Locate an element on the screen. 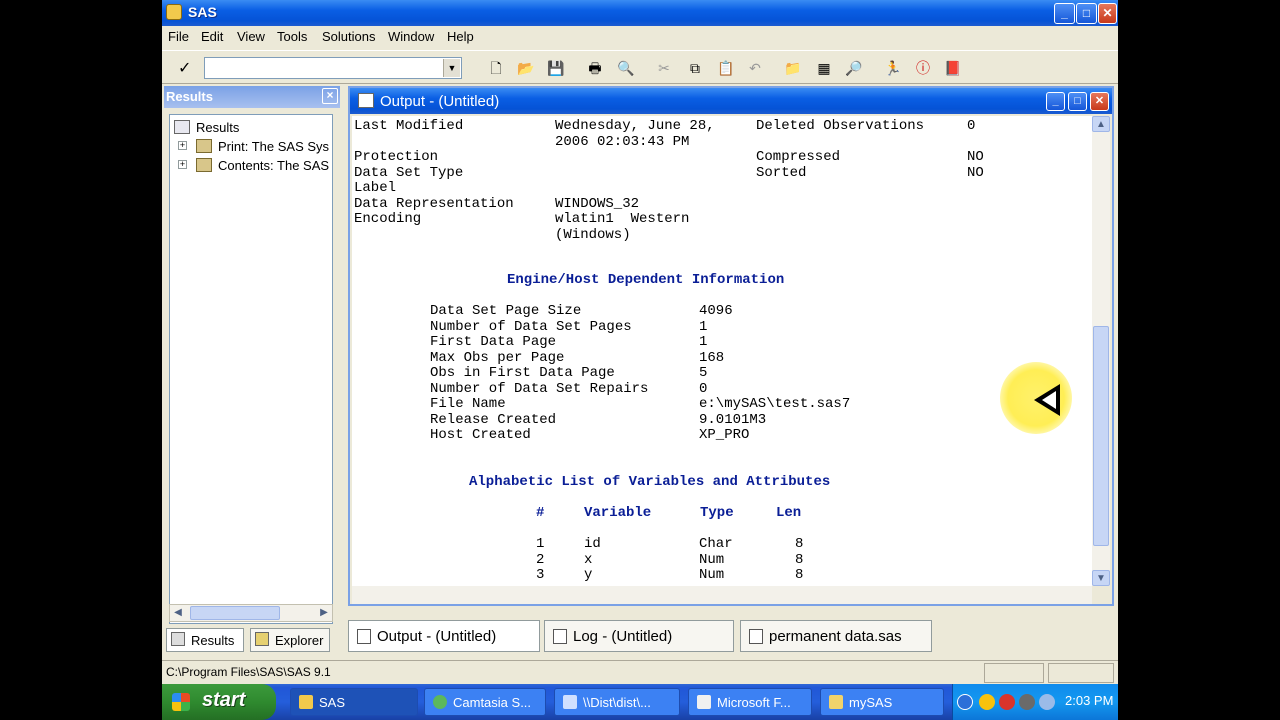 The height and width of the screenshot is (720, 1280). col-header-len: Len is located at coordinates (789, 513).